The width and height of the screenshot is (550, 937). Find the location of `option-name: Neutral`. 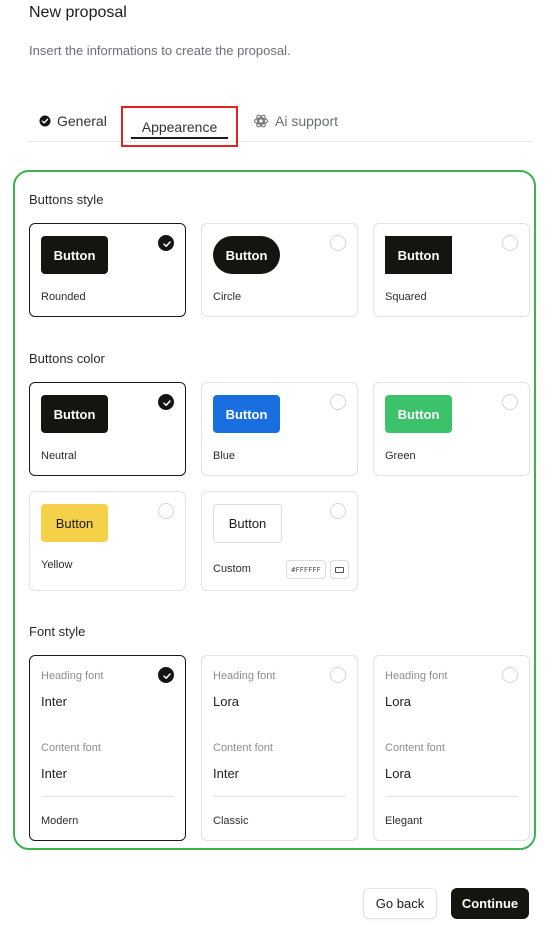

option-name: Neutral is located at coordinates (59, 456).